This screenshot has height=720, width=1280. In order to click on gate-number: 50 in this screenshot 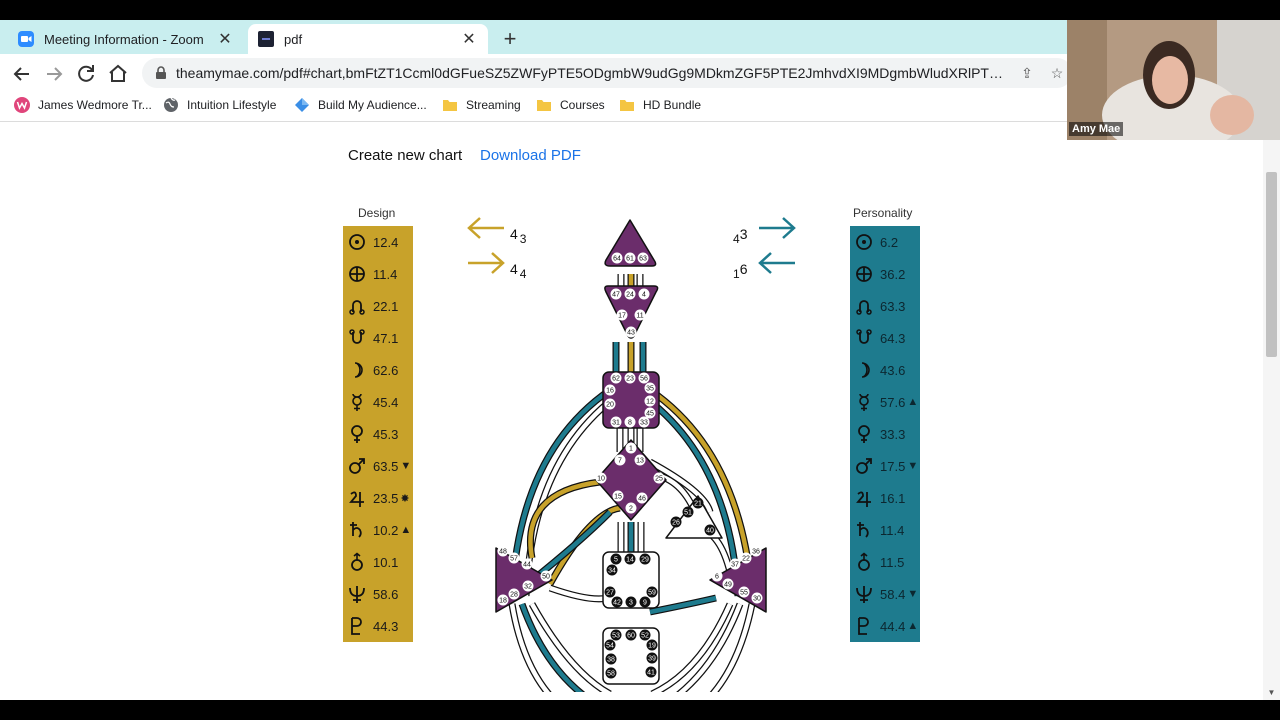, I will do `click(546, 577)`.